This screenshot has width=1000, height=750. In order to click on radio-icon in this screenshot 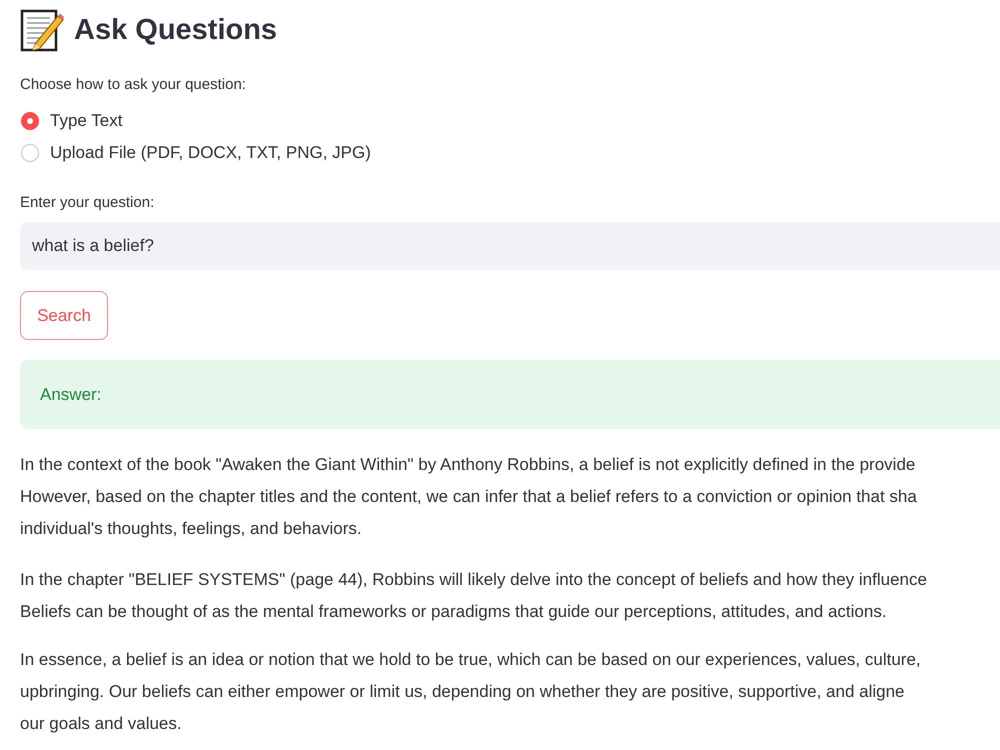, I will do `click(30, 153)`.